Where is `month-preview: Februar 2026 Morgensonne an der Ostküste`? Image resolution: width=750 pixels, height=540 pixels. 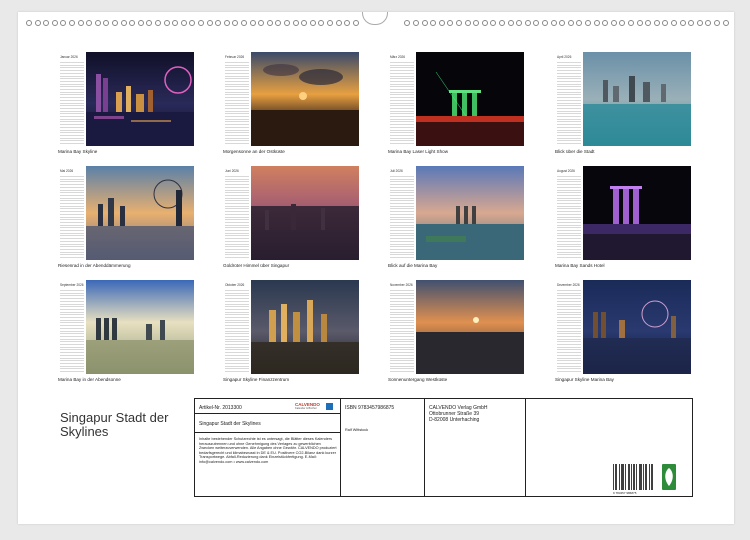
month-preview: Februar 2026 Morgensonne an der Ostküste is located at coordinates (291, 107).